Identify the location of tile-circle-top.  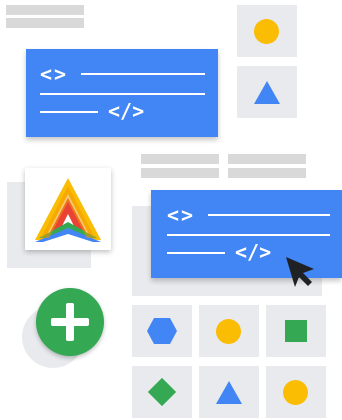
(267, 31).